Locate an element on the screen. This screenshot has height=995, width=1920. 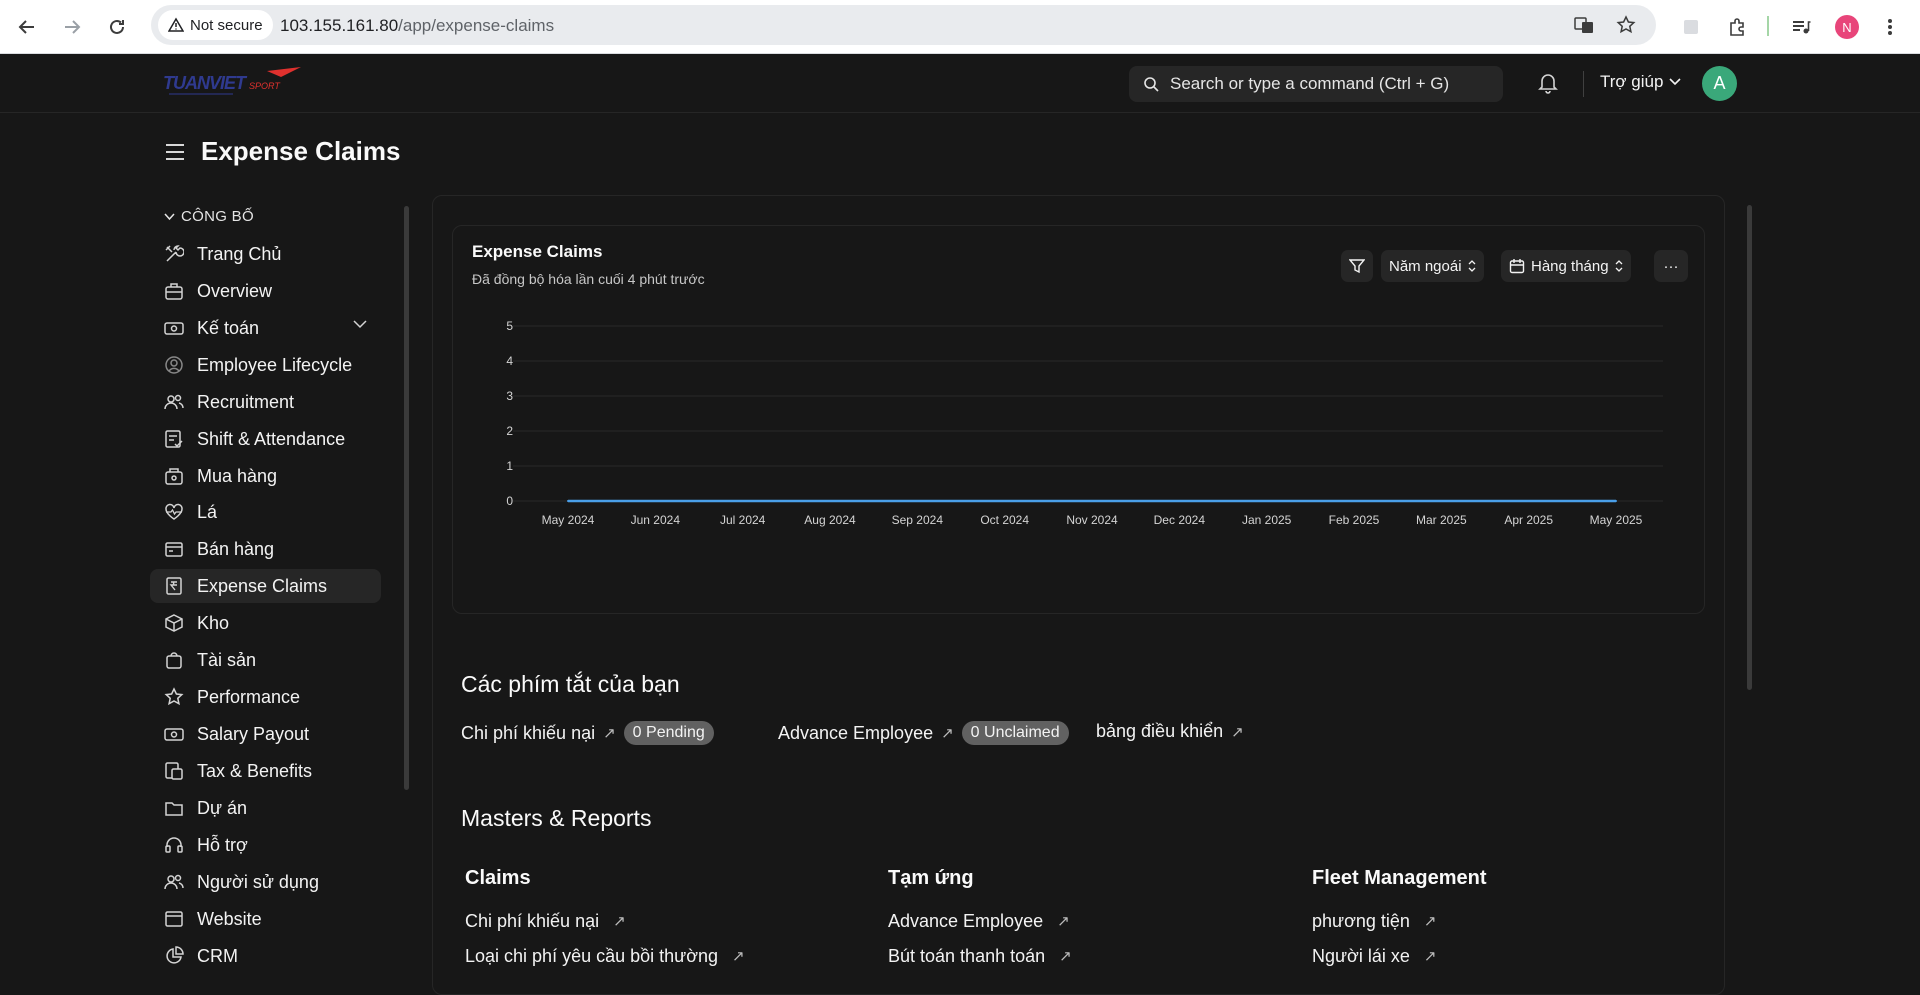
heartbeat-icon is located at coordinates (174, 511).